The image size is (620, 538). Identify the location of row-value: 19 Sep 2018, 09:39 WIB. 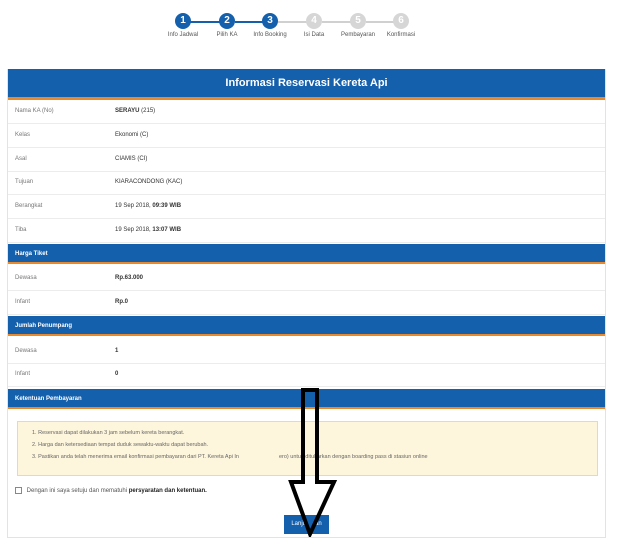
(148, 206).